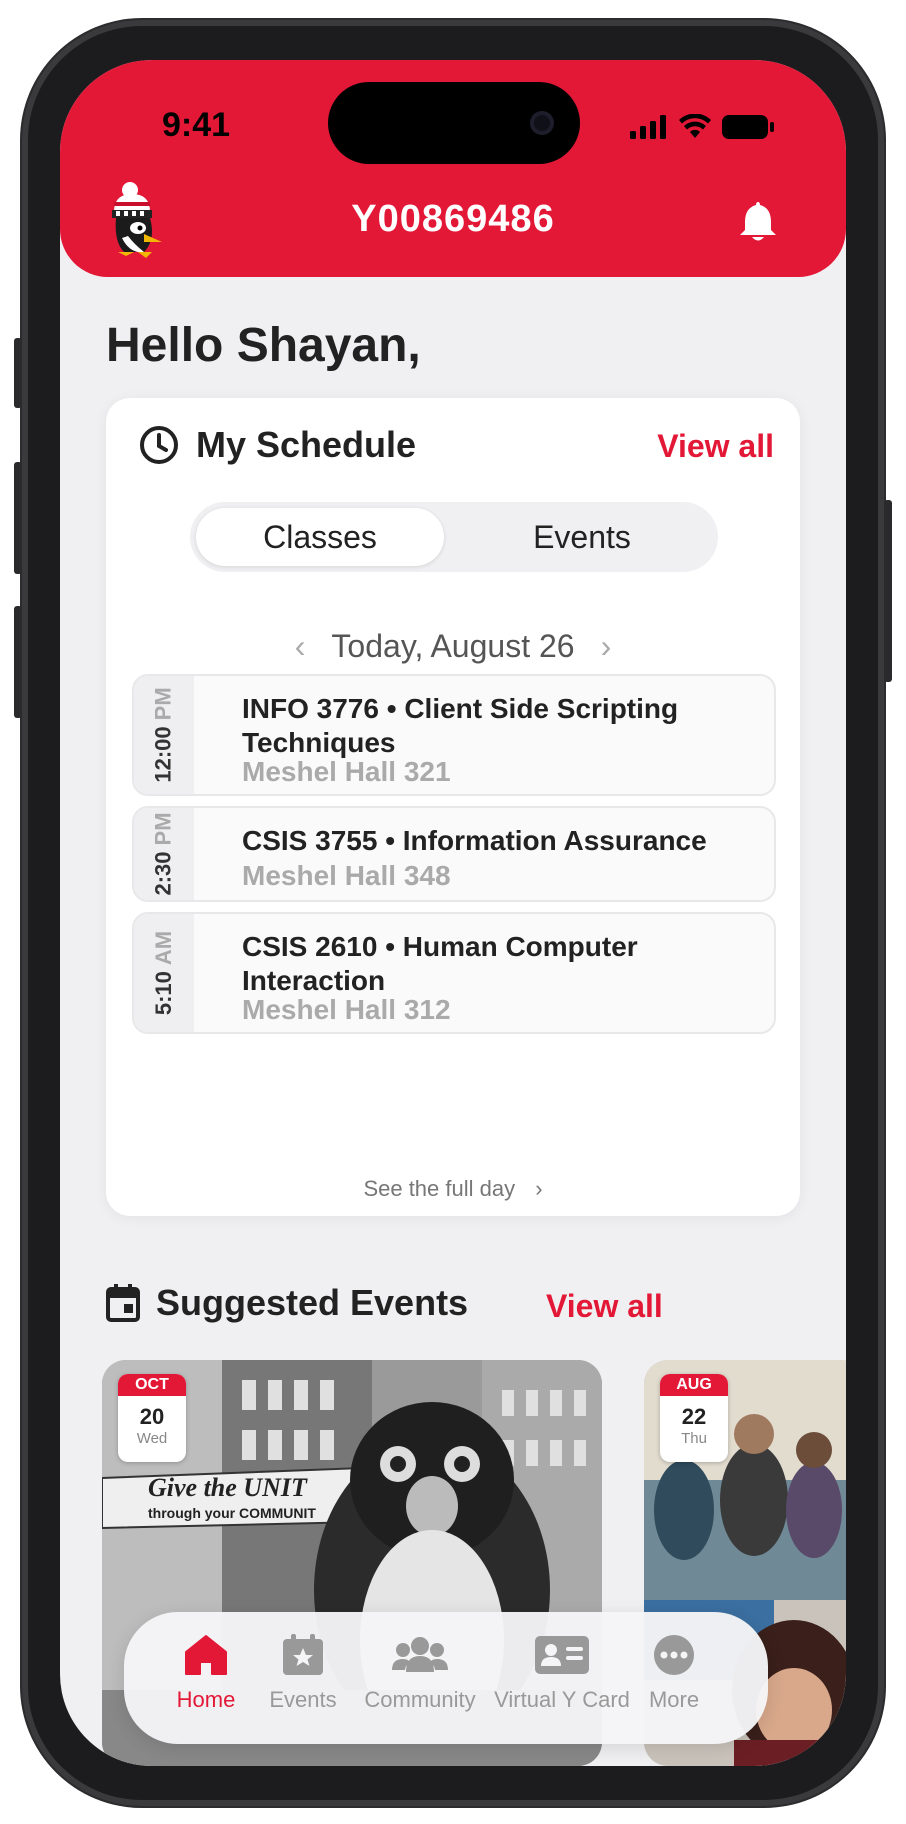 The height and width of the screenshot is (1824, 906). I want to click on wifi-icon, so click(695, 126).